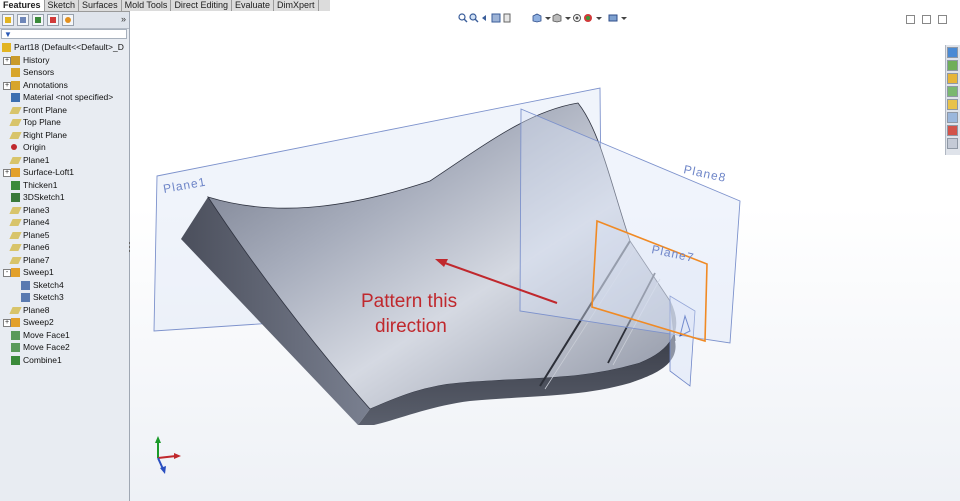 The width and height of the screenshot is (960, 501). What do you see at coordinates (44, 197) in the screenshot?
I see `tree-item-label: 3DSketch1` at bounding box center [44, 197].